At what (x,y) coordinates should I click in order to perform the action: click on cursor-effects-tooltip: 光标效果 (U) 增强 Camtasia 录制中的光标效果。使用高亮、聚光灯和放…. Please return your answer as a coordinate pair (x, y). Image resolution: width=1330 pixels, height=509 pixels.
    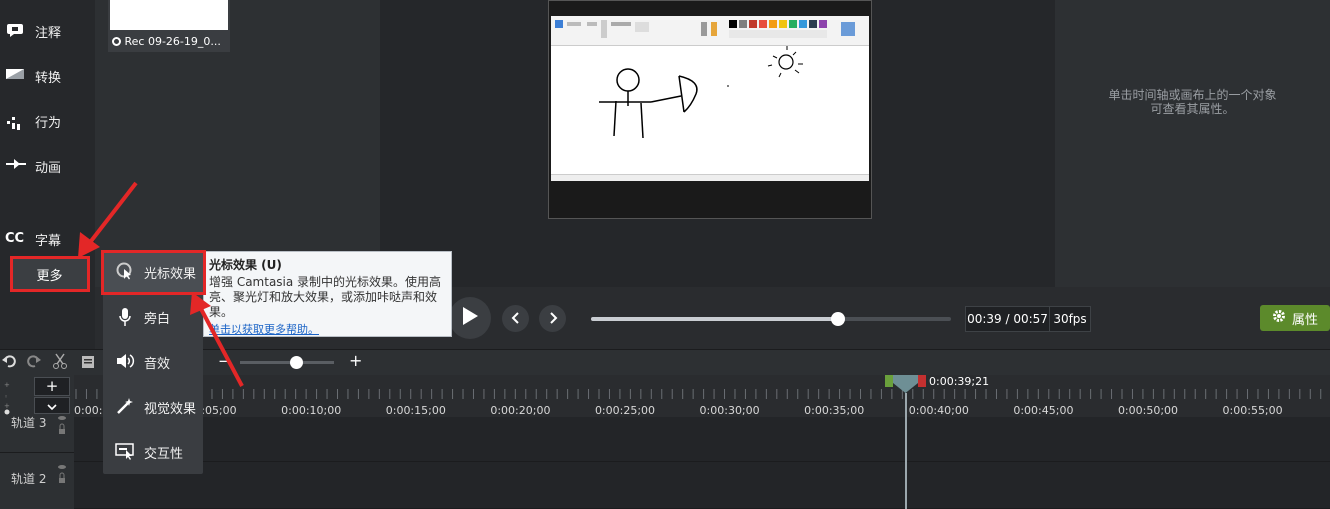
    Looking at the image, I should click on (327, 294).